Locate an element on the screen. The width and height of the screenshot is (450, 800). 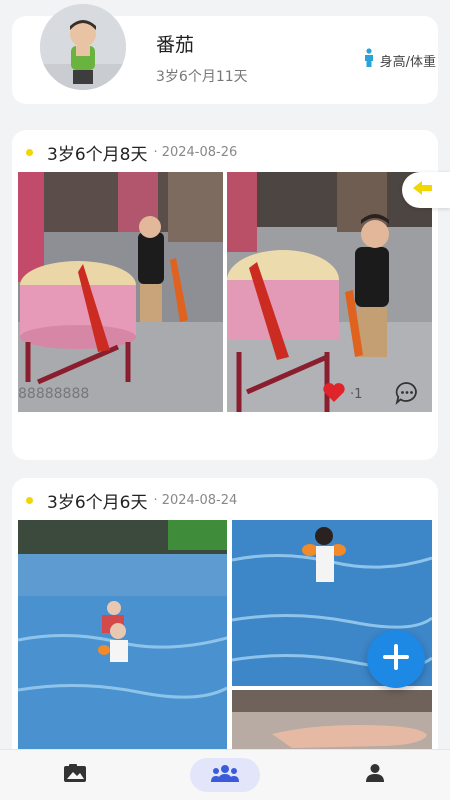
profile-icon is located at coordinates (375, 775).